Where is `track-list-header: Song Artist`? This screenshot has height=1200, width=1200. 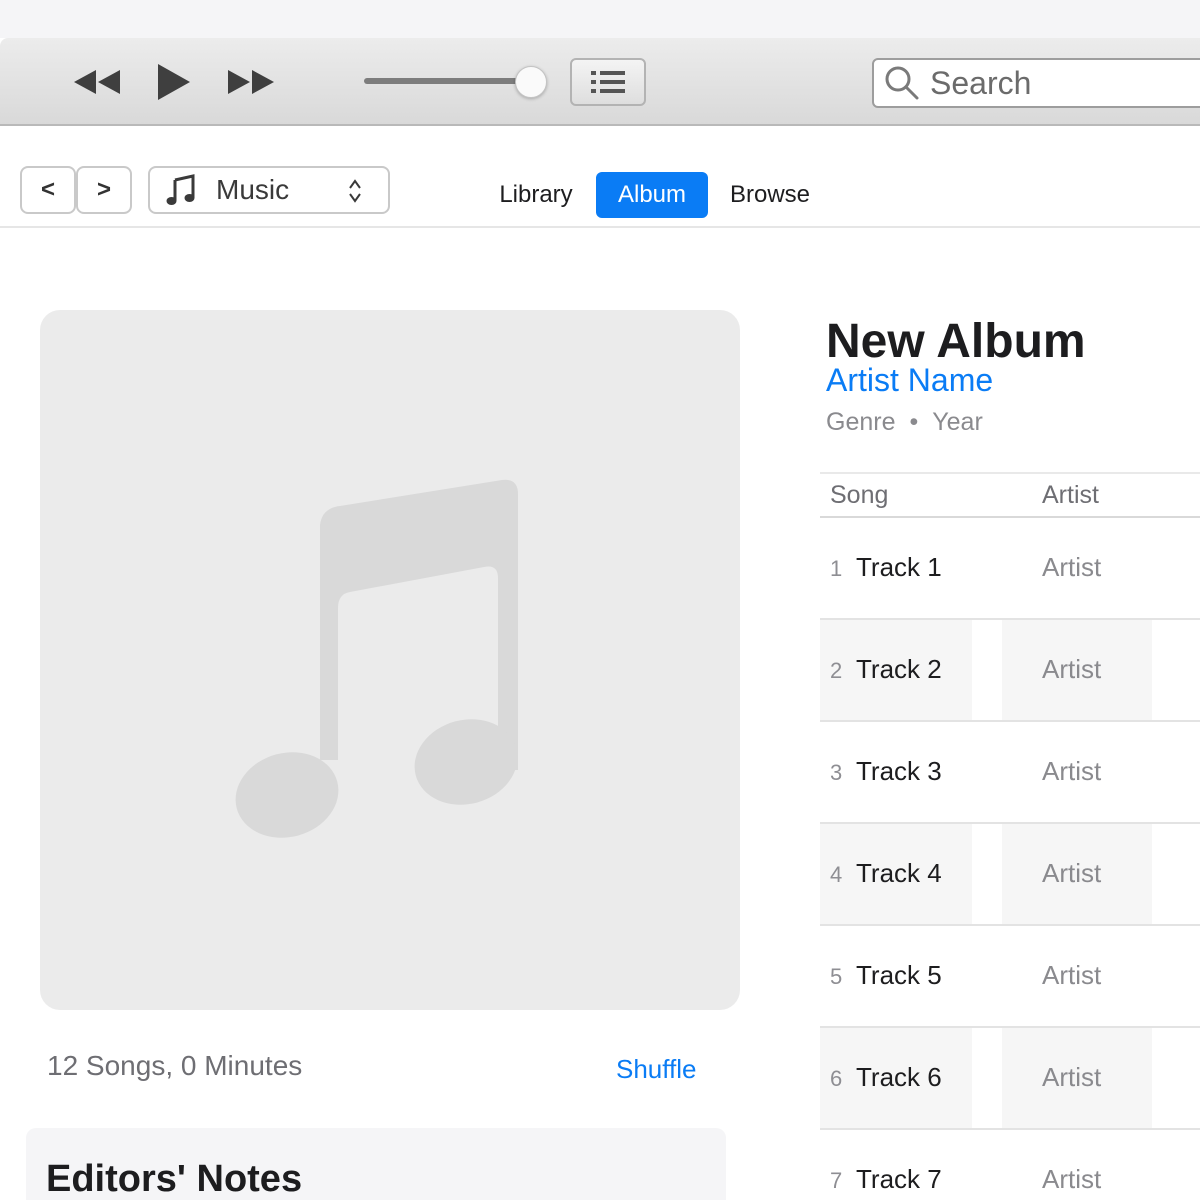 track-list-header: Song Artist is located at coordinates (1010, 495).